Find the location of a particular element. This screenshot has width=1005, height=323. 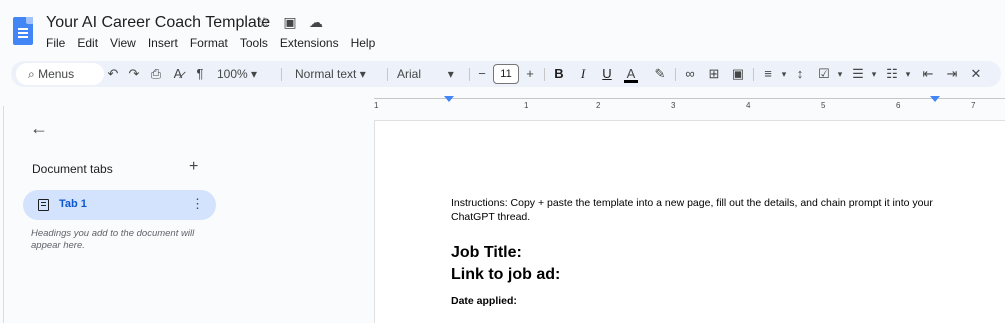

docs-logo-icon is located at coordinates (23, 31).